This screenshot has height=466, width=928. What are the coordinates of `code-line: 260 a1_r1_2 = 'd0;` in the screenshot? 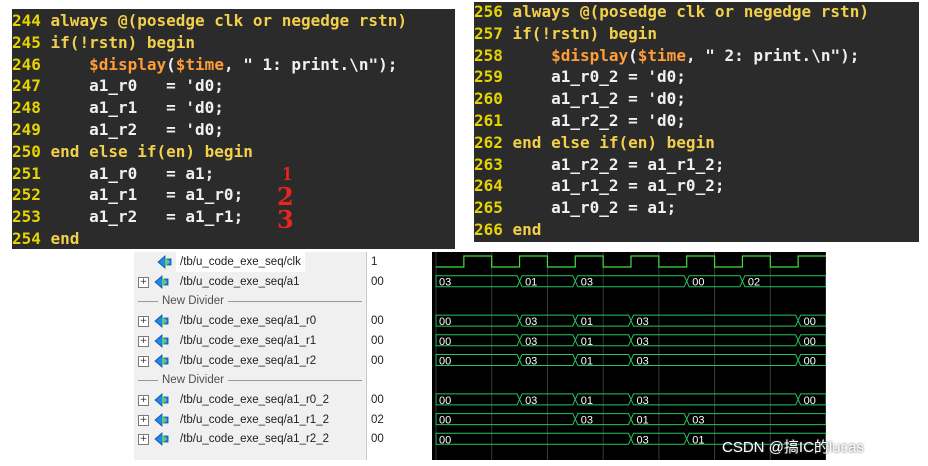 It's located at (696, 99).